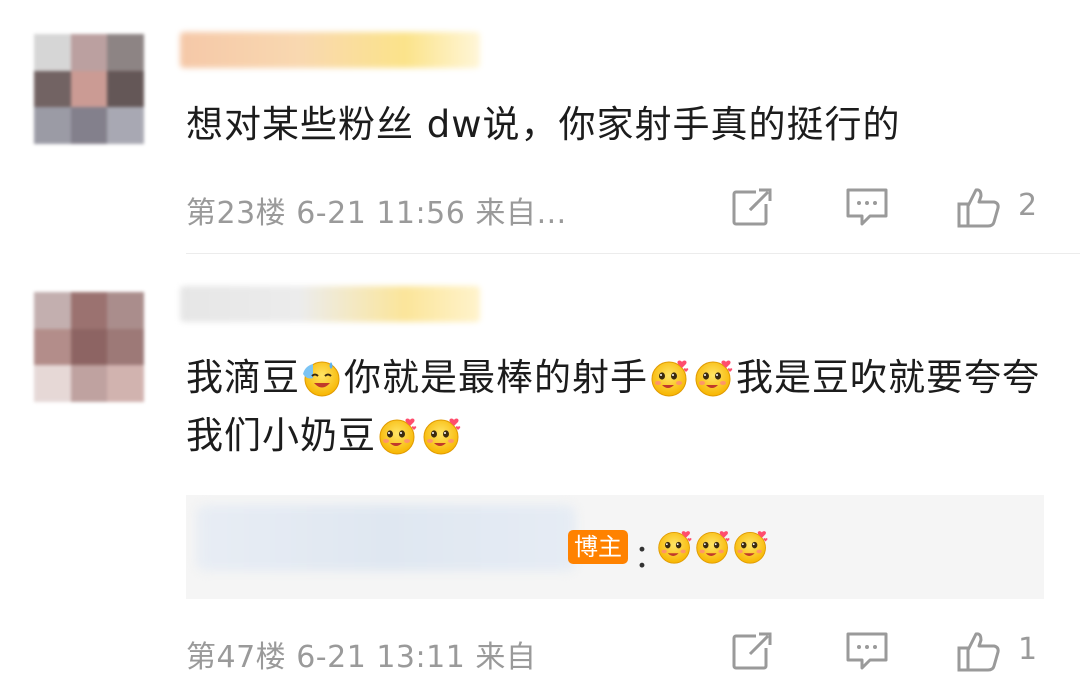 Image resolution: width=1080 pixels, height=676 pixels. What do you see at coordinates (243, 377) in the screenshot?
I see `comment-text-part: 我滴豆` at bounding box center [243, 377].